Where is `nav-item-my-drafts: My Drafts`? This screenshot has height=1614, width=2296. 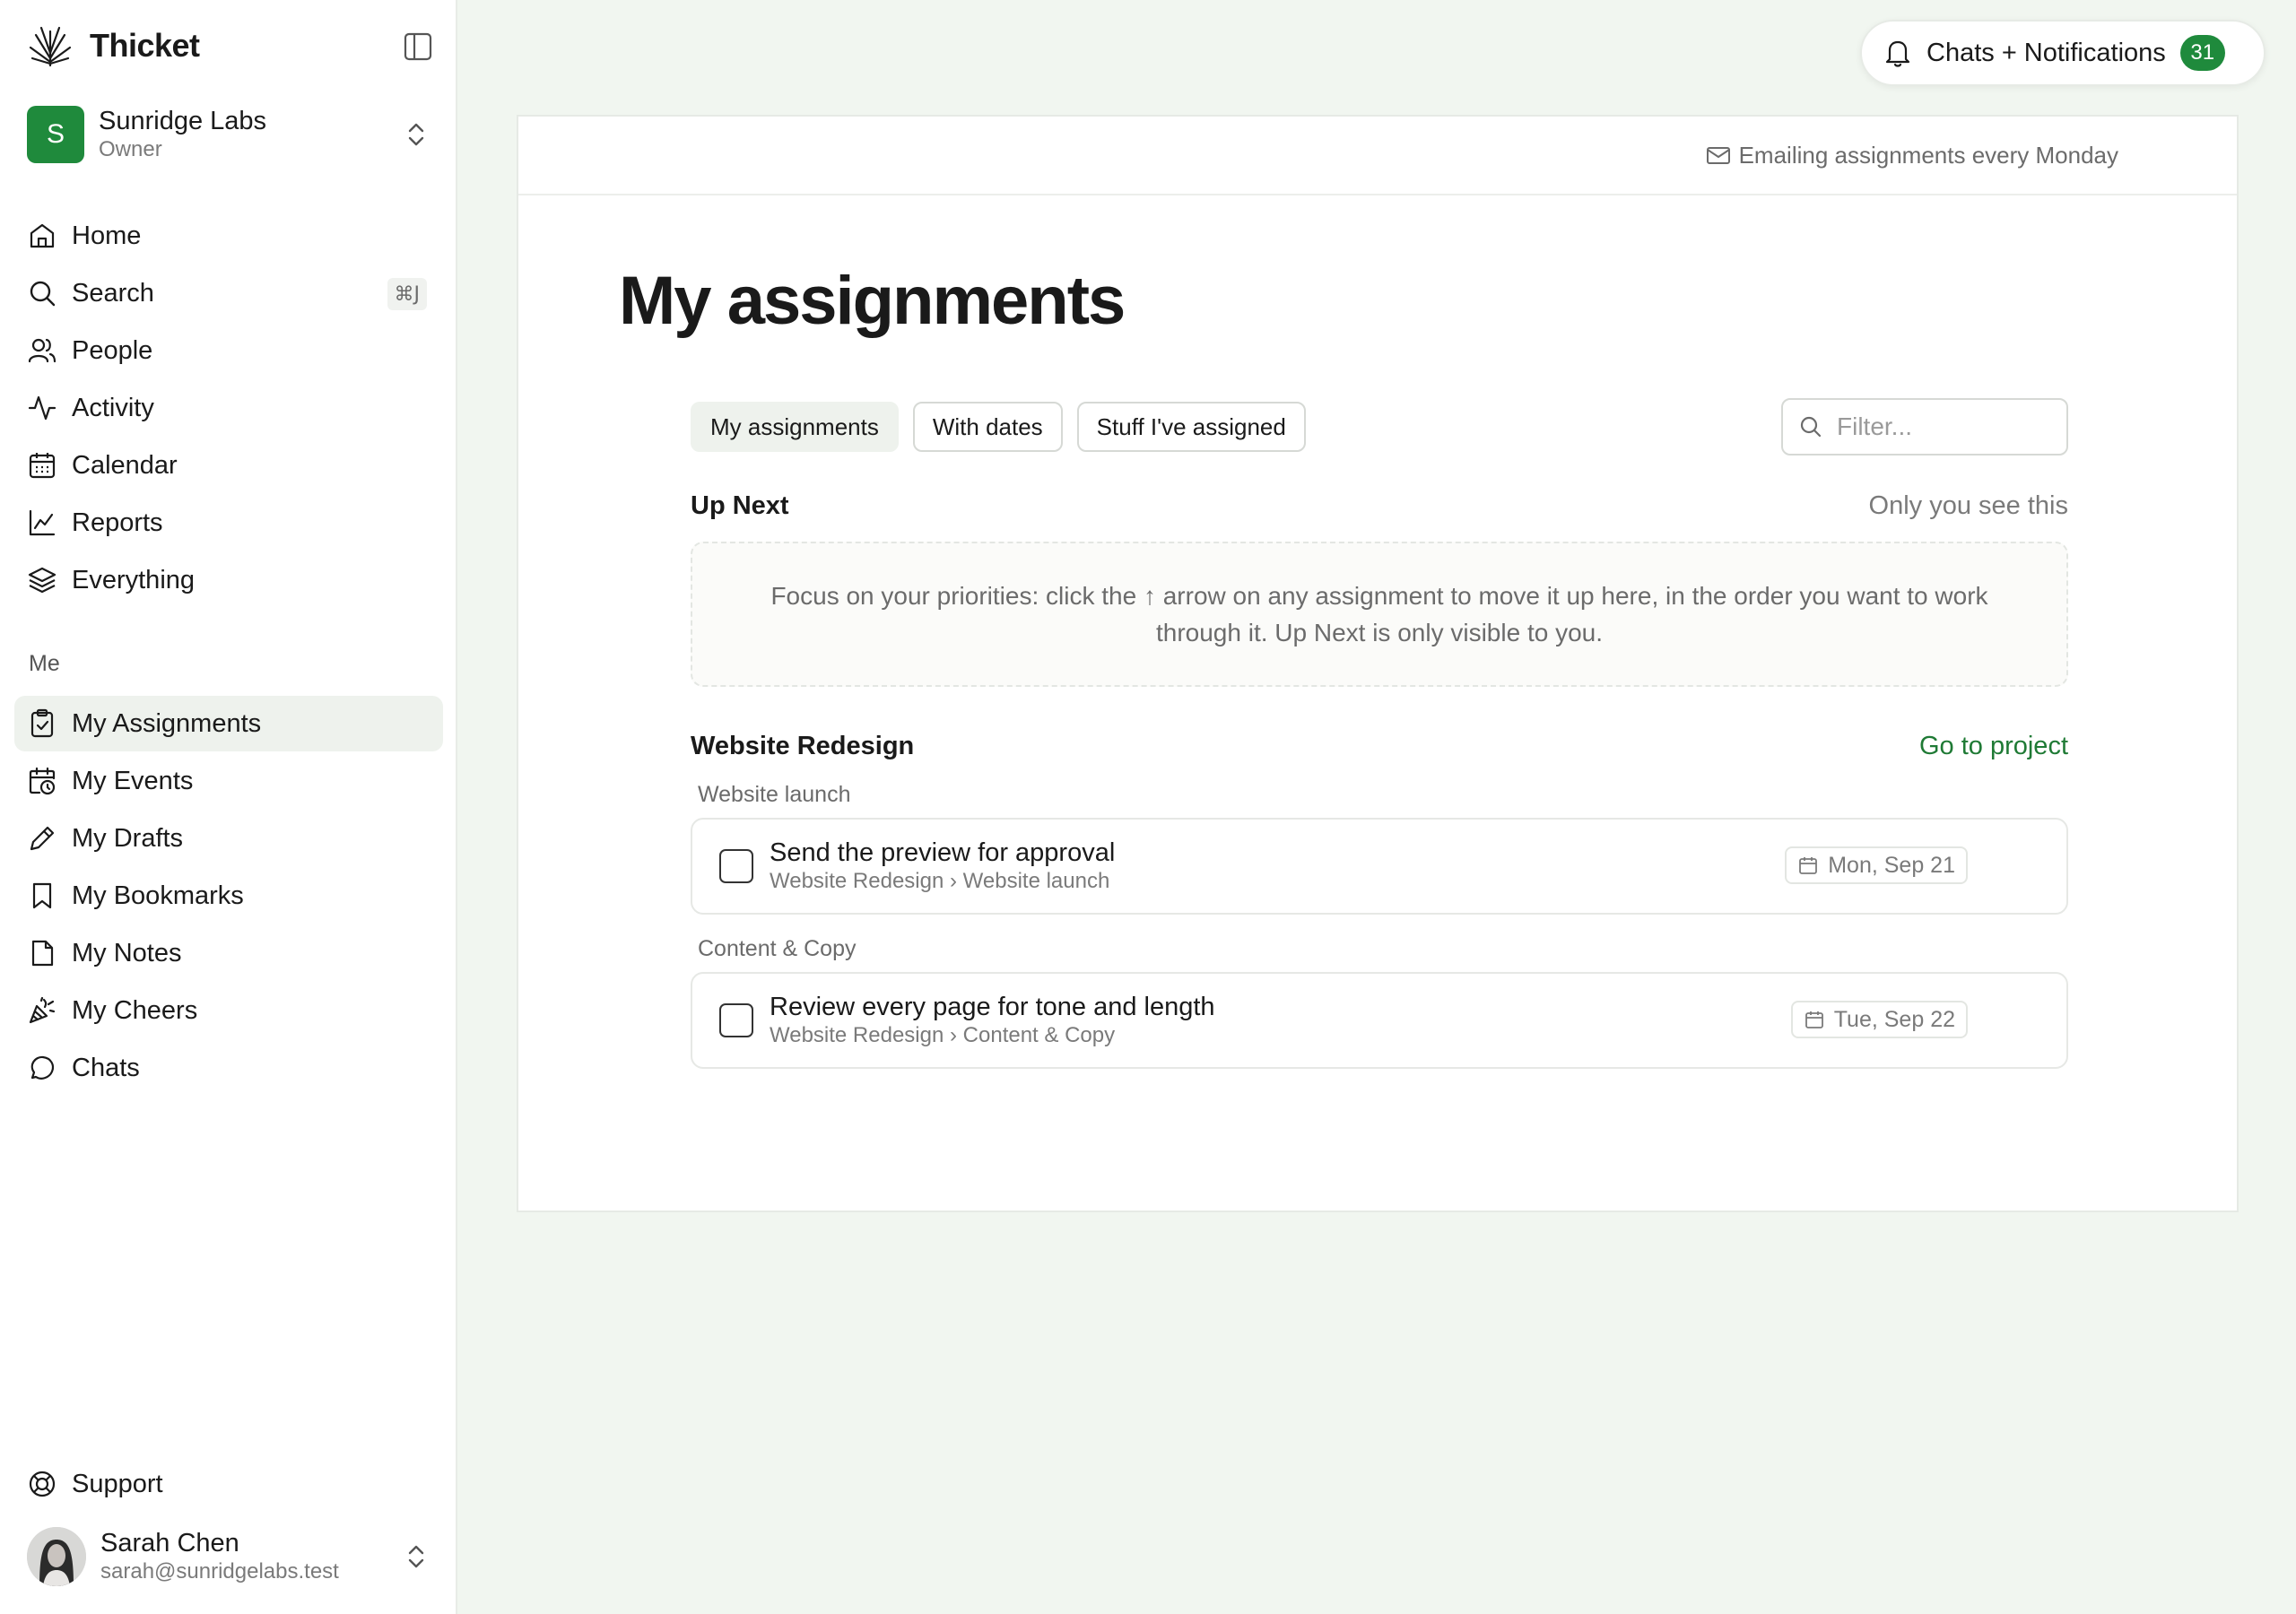 nav-item-my-drafts: My Drafts is located at coordinates (228, 838).